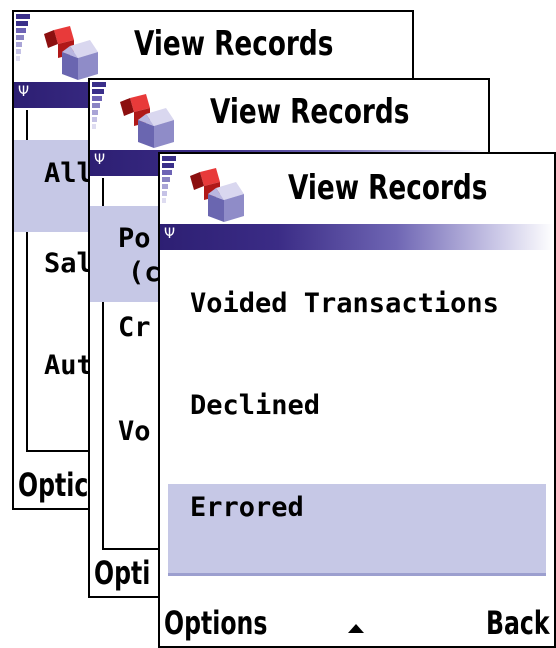  Describe the element at coordinates (357, 530) in the screenshot. I see `list-item-selected: Errored` at that location.